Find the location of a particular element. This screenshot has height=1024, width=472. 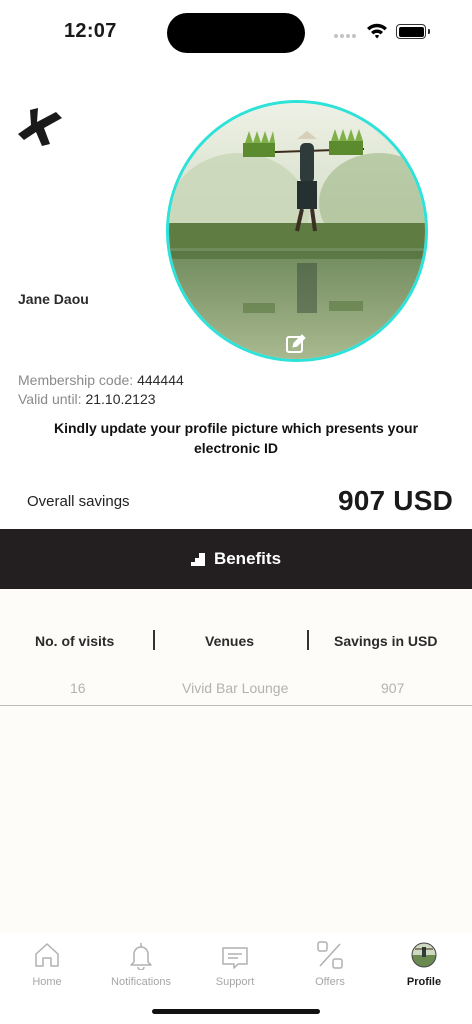

valid-until: Valid until: 21.10.2123 is located at coordinates (87, 399).